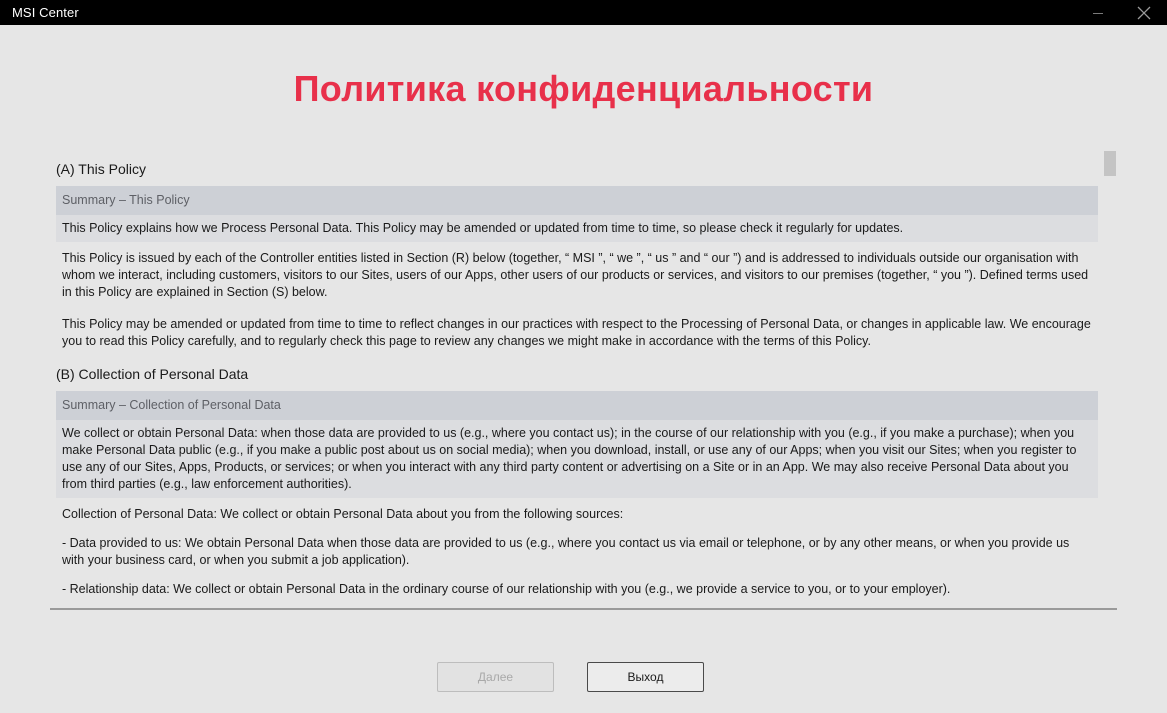 This screenshot has height=713, width=1167. I want to click on page-title: Политика конфиденциальности, so click(583, 88).